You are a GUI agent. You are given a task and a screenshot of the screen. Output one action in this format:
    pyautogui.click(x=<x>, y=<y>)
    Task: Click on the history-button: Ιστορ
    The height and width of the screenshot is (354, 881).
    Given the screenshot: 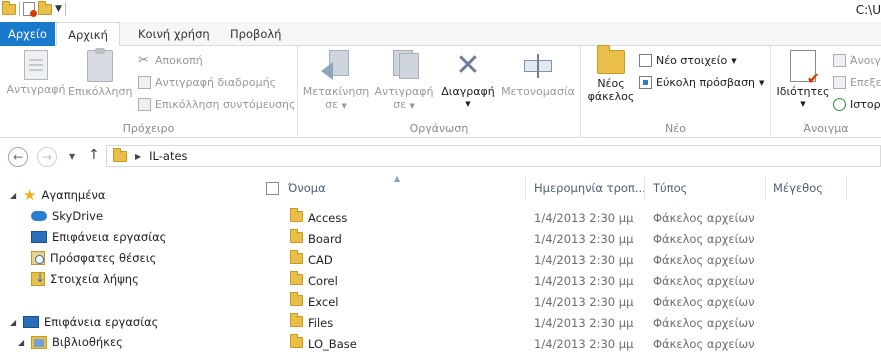 What is the action you would take?
    pyautogui.click(x=857, y=104)
    